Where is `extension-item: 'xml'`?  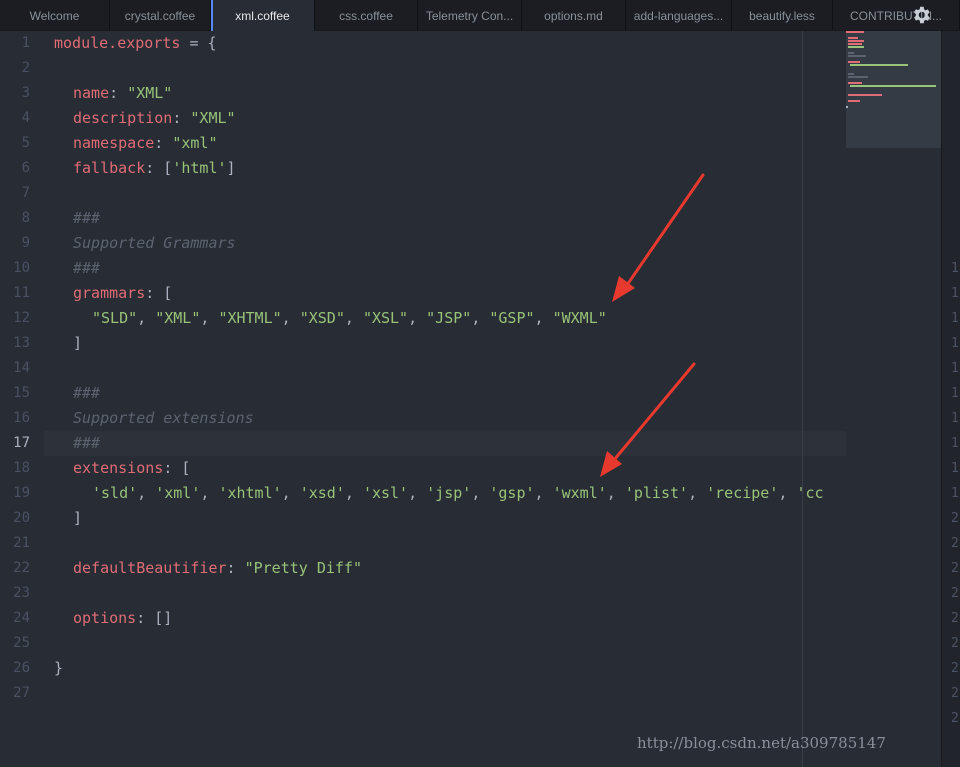
extension-item: 'xml' is located at coordinates (178, 493).